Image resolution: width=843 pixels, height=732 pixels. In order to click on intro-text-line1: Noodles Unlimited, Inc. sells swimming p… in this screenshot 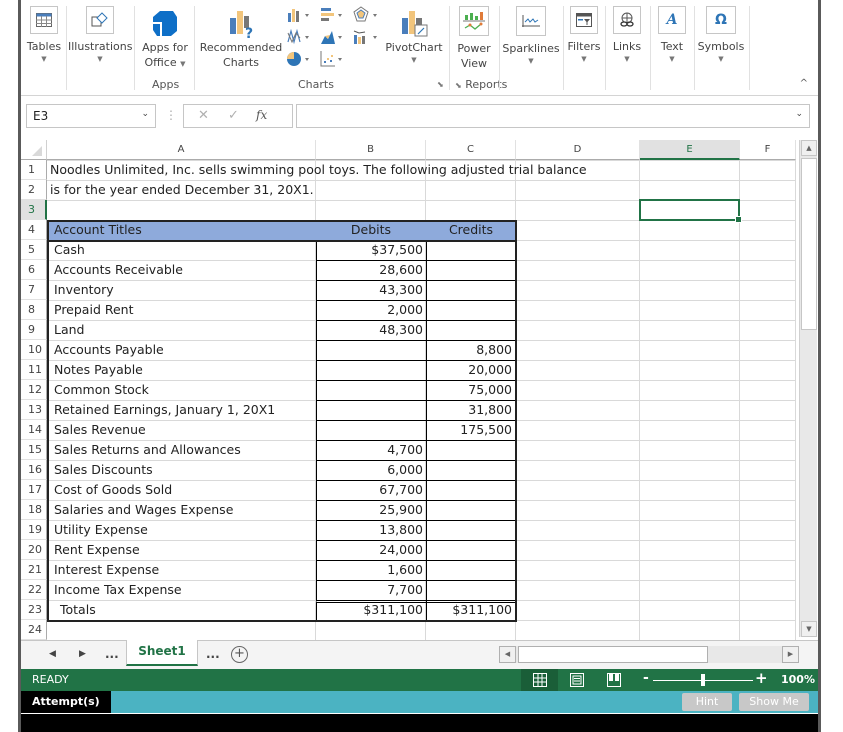, I will do `click(318, 170)`.